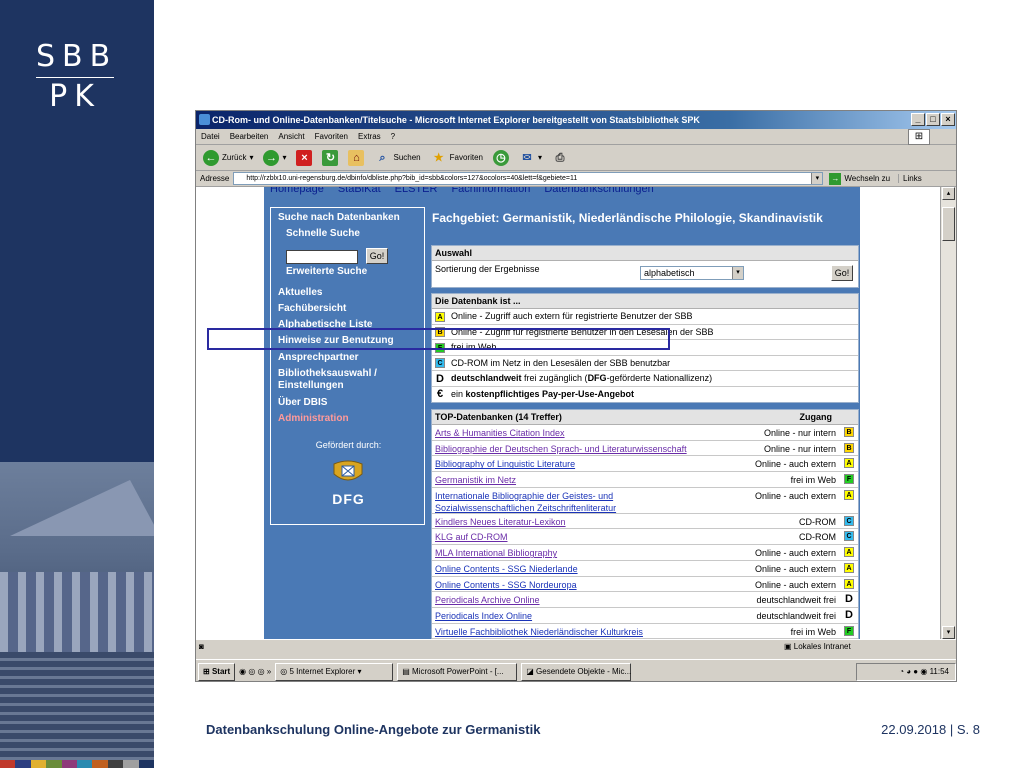  What do you see at coordinates (211, 157) in the screenshot?
I see `back-arrow-icon: ←` at bounding box center [211, 157].